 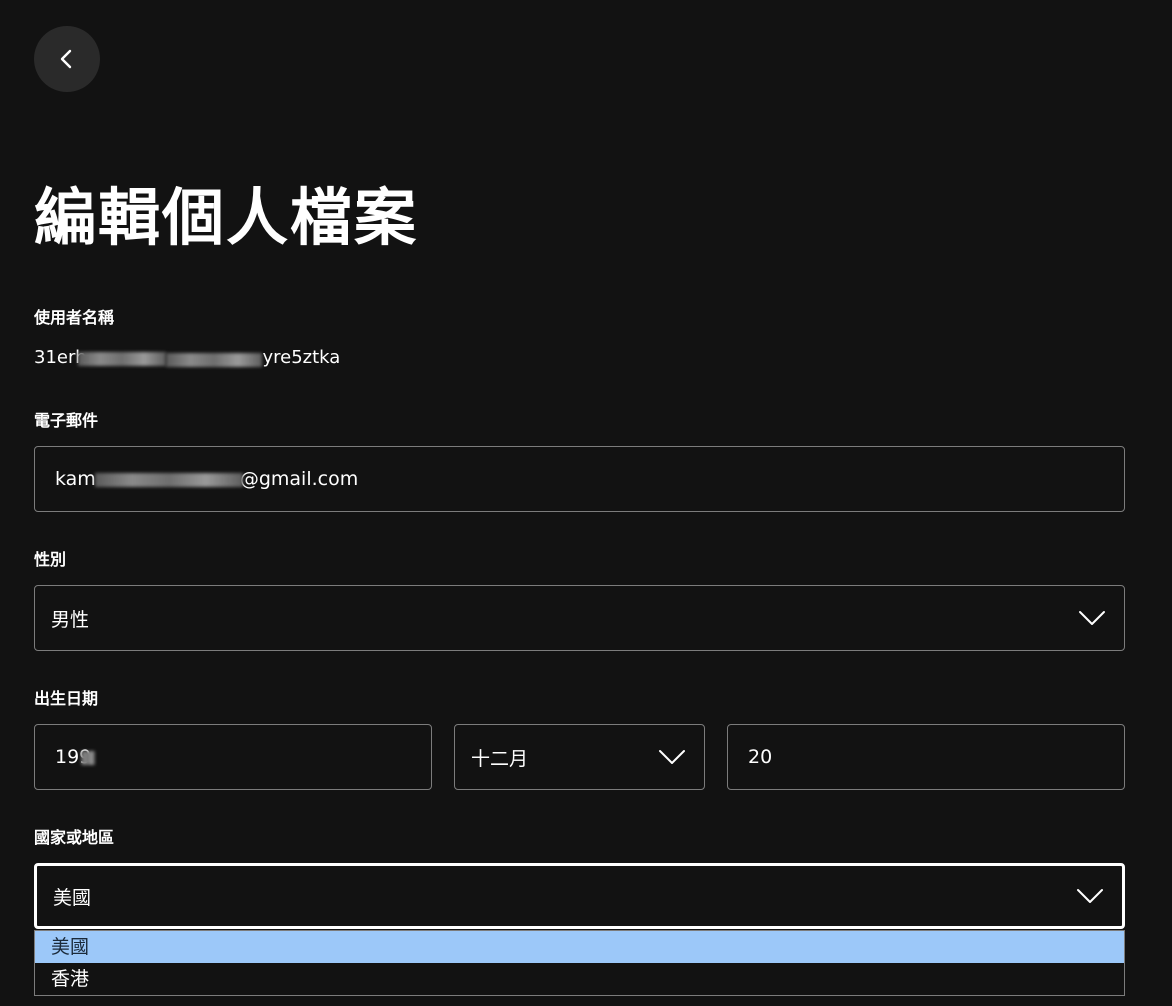 What do you see at coordinates (226, 217) in the screenshot?
I see `page-title: 編輯個人檔案` at bounding box center [226, 217].